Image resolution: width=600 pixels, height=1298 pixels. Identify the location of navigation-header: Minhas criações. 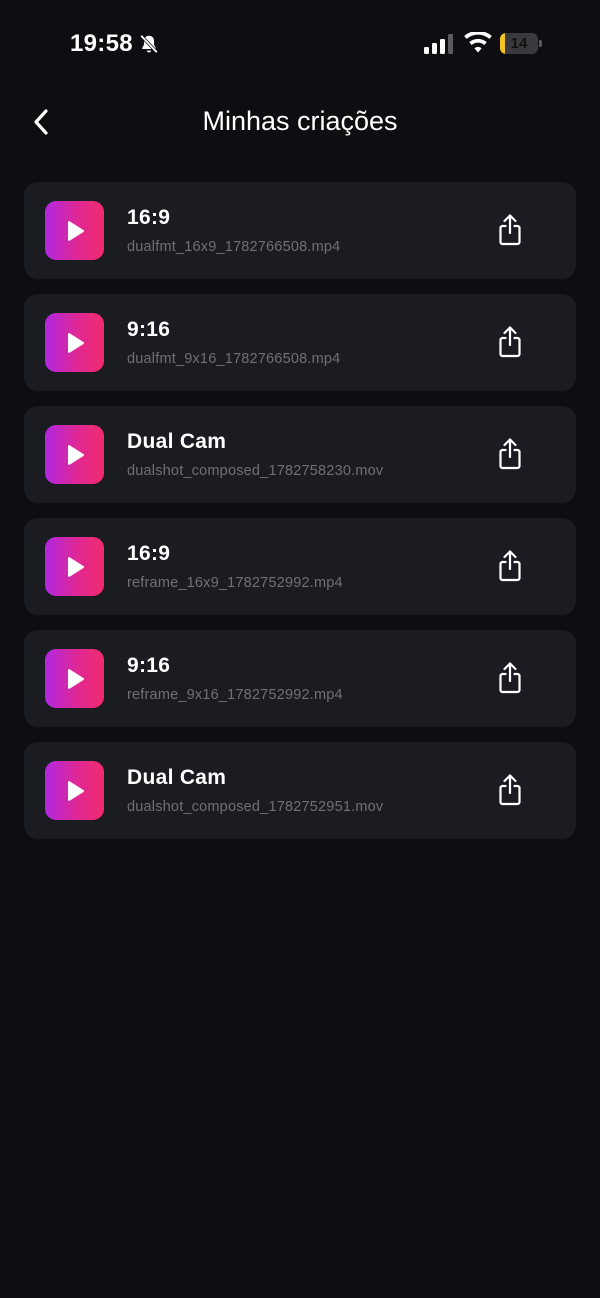
(300, 125).